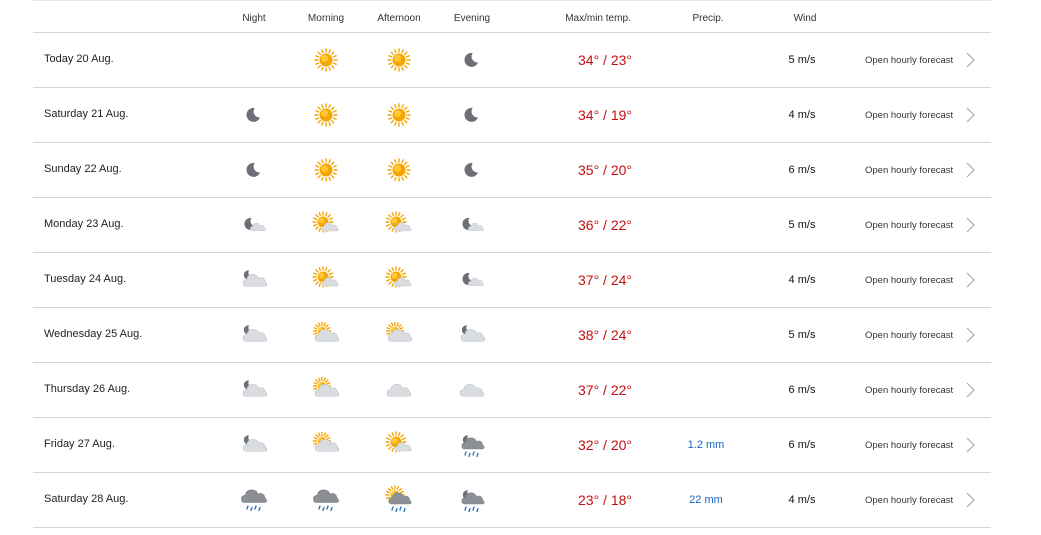  What do you see at coordinates (326, 18) in the screenshot?
I see `header-morning: Morning` at bounding box center [326, 18].